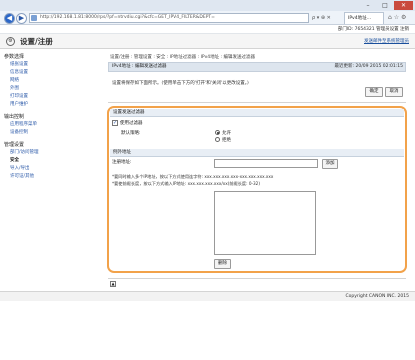  I want to click on sidebar-item-device-control: 设备控制, so click(19, 132).